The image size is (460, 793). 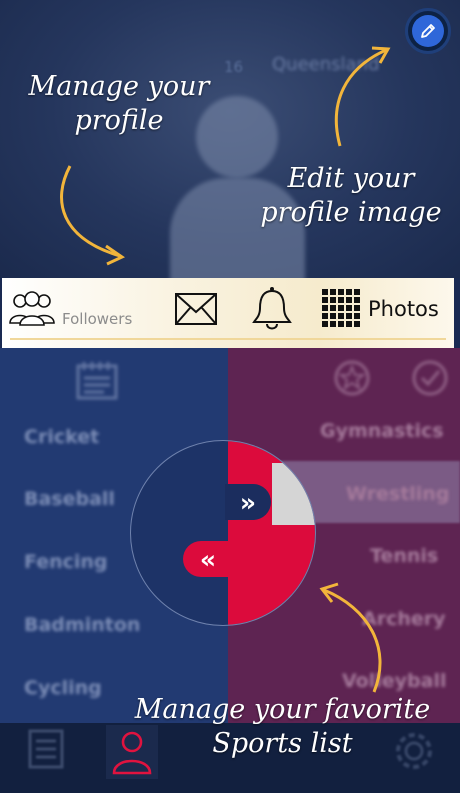 What do you see at coordinates (82, 625) in the screenshot?
I see `sport-item-badminton: Badminton` at bounding box center [82, 625].